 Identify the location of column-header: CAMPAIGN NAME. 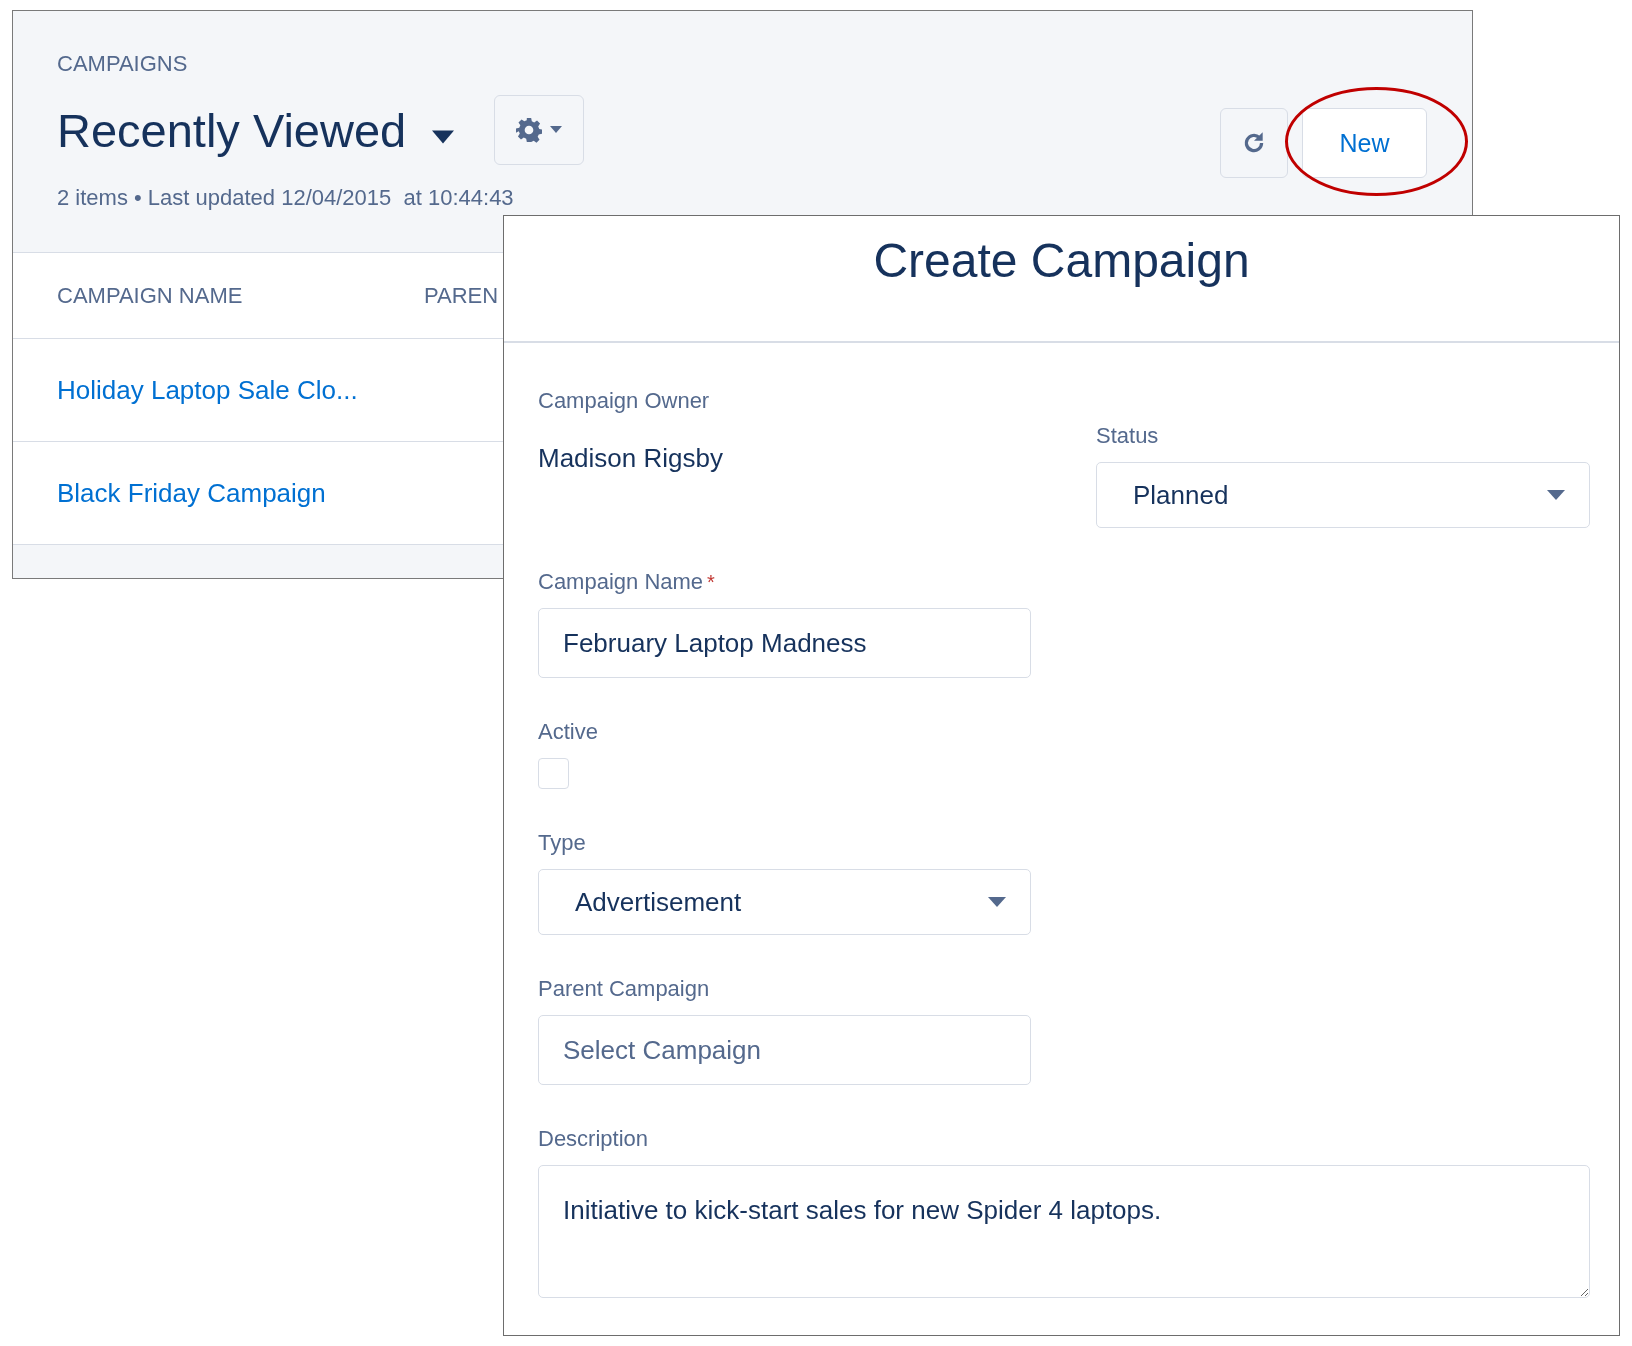
(150, 295).